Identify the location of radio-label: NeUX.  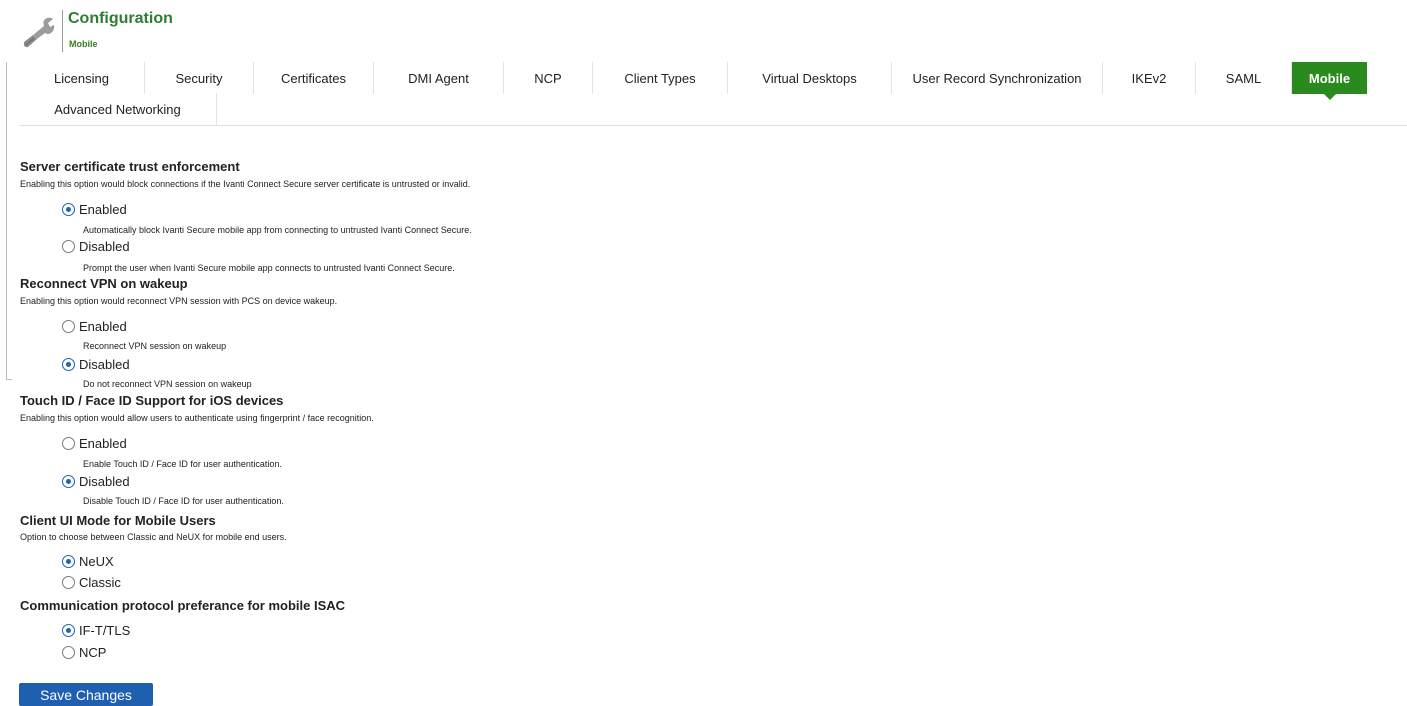
(96, 561).